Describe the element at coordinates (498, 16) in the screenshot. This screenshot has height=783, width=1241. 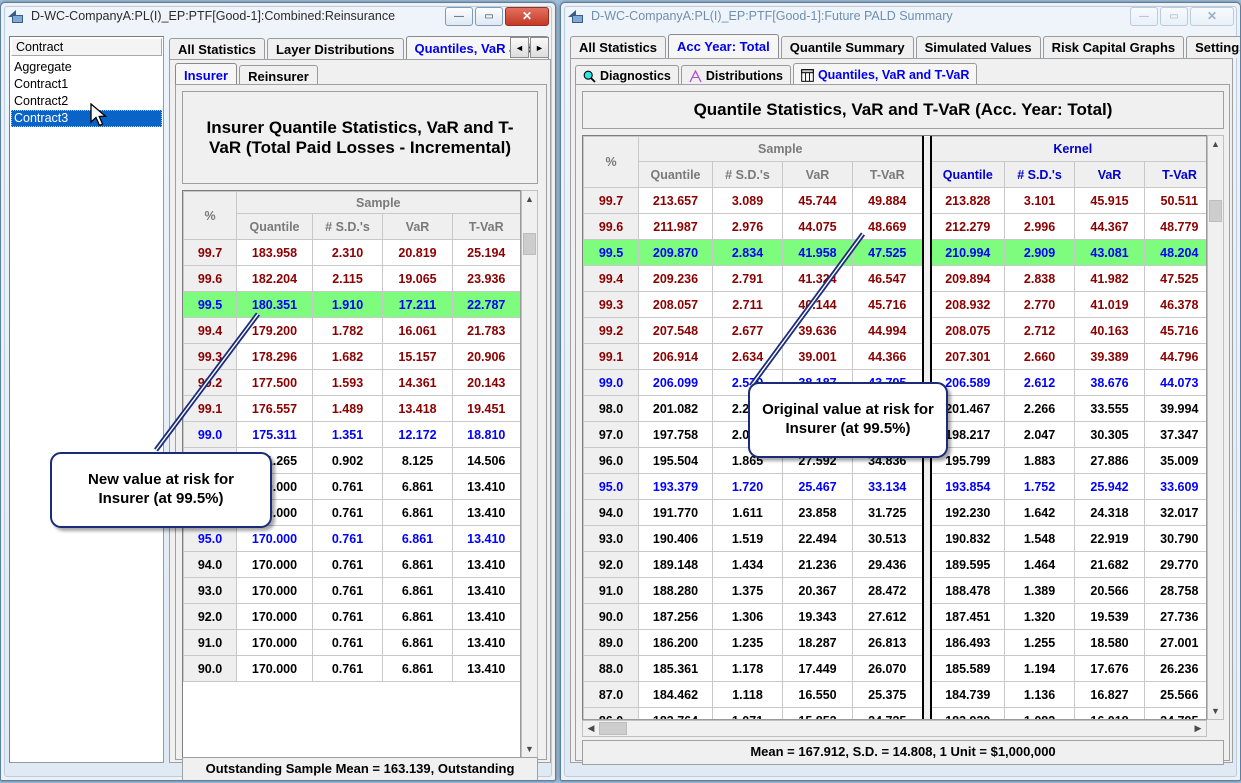
I see `left-window-controls: — ▭ ✕` at that location.